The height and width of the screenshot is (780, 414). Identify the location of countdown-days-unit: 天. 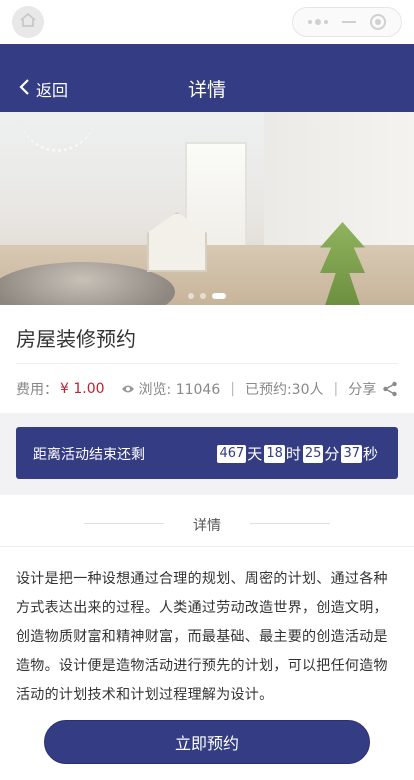
(255, 454).